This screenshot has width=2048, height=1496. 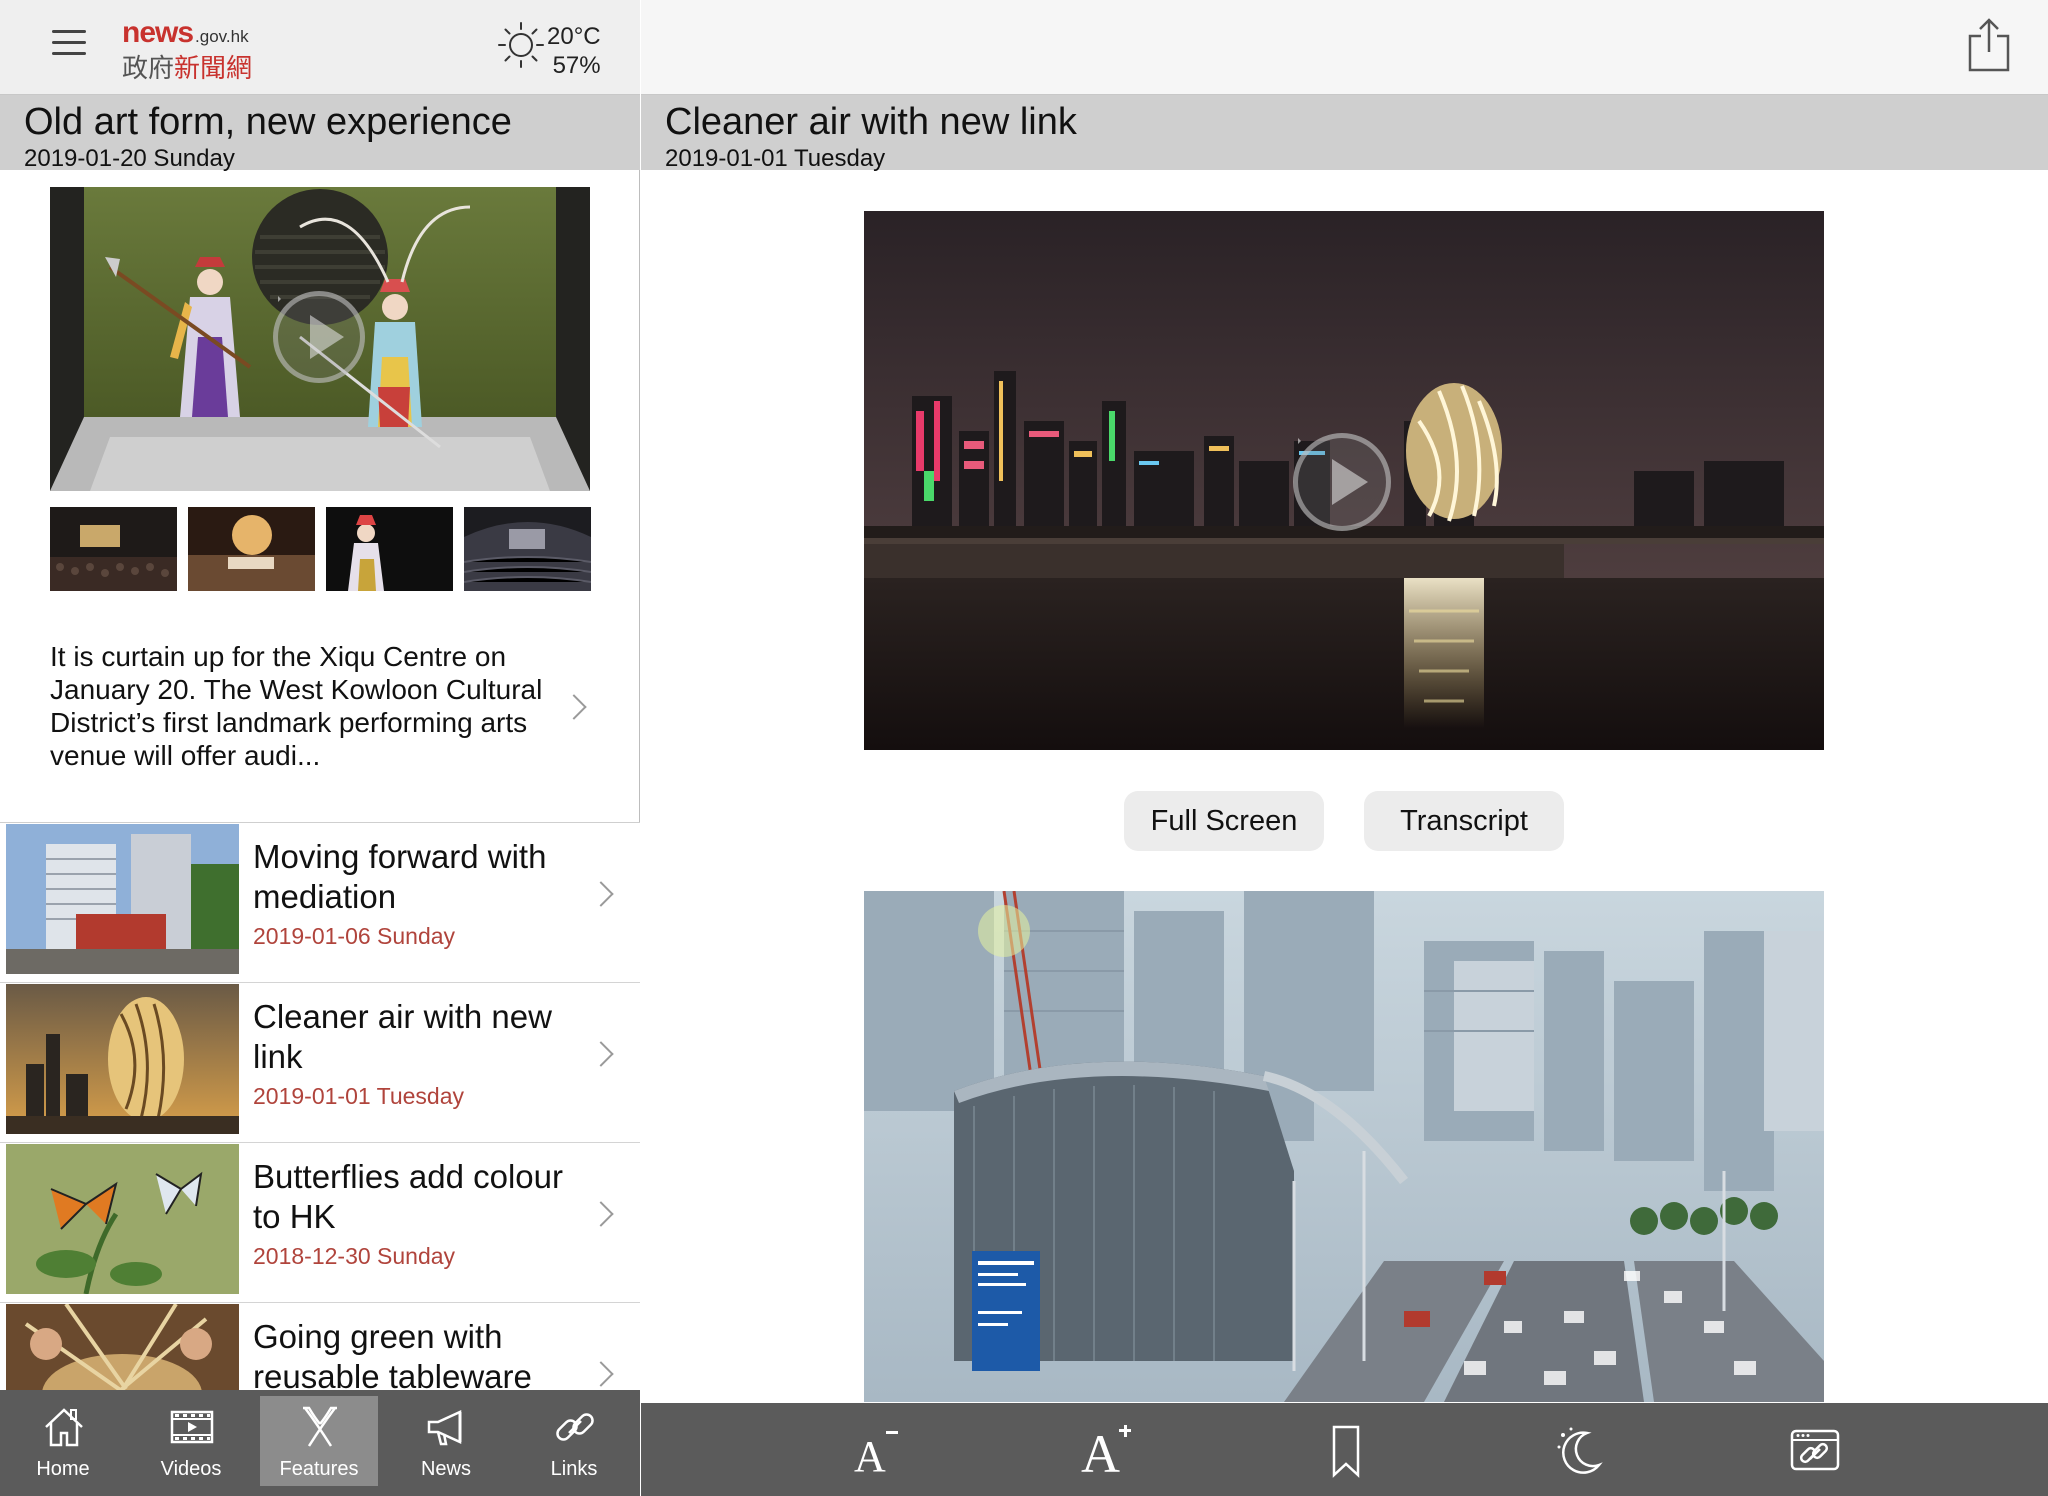 What do you see at coordinates (1989, 45) in the screenshot?
I see `share-icon` at bounding box center [1989, 45].